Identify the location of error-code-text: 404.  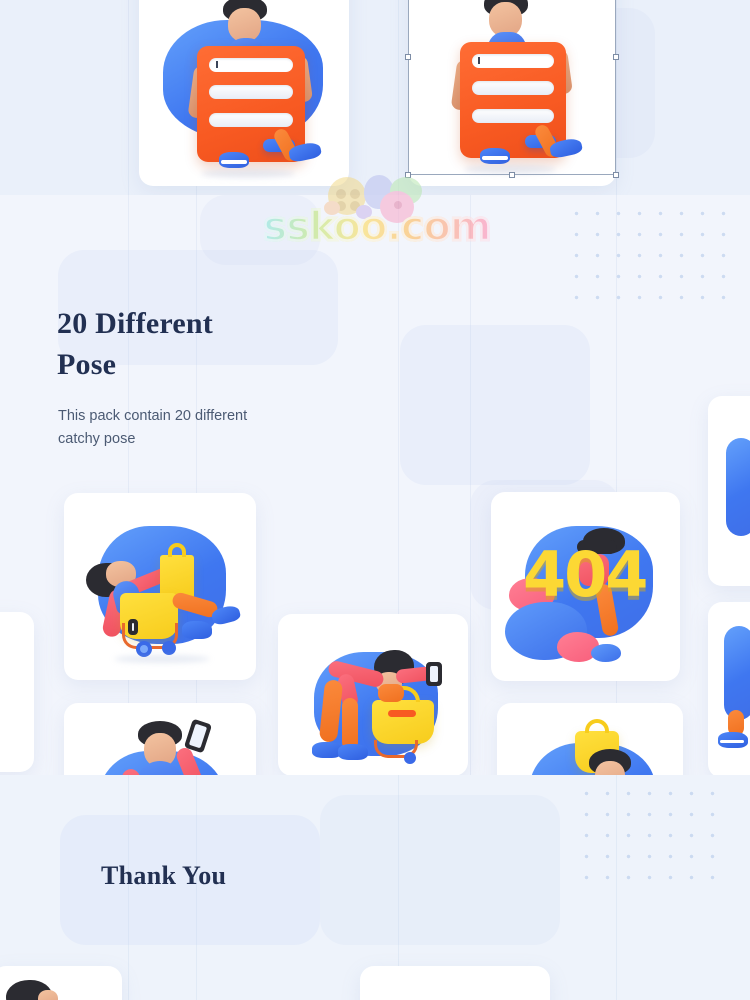
(585, 574).